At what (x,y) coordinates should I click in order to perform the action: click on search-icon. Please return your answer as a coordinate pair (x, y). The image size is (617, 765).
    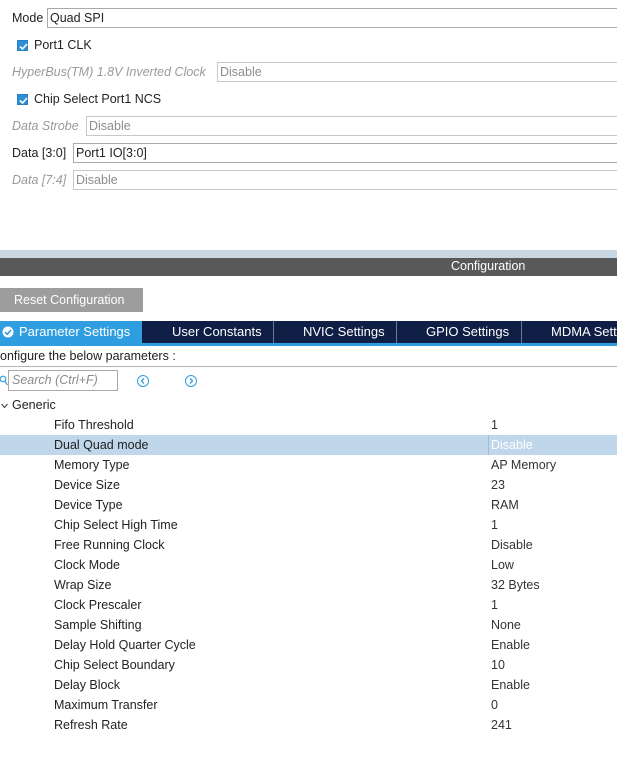
    Looking at the image, I should click on (4, 380).